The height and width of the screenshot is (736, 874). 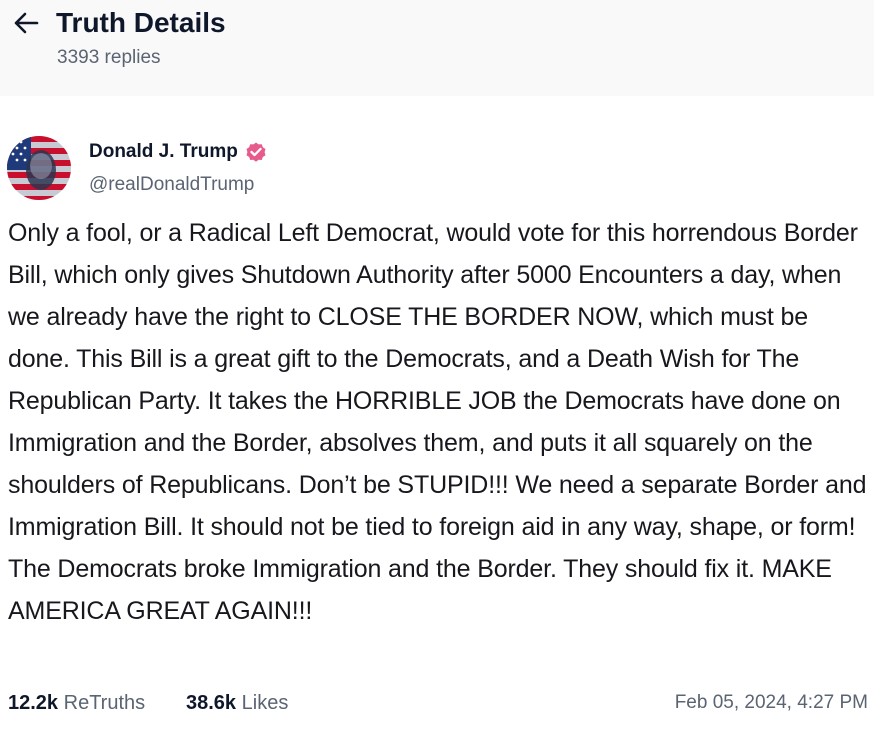 I want to click on author-name: Donald J. Trump, so click(x=163, y=151).